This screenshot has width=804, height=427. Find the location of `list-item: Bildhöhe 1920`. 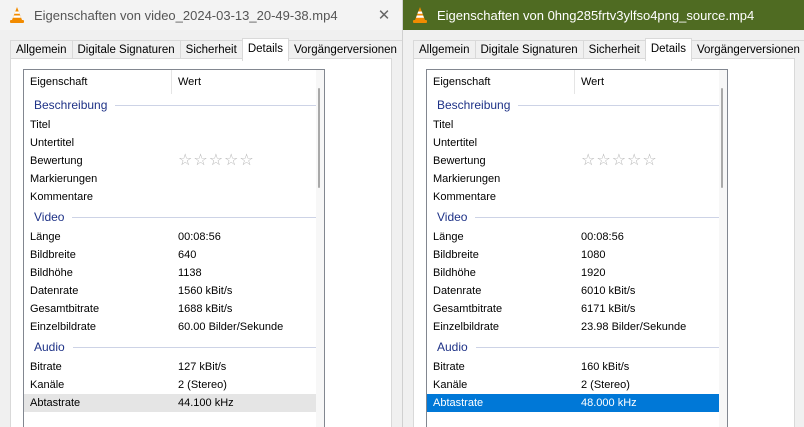

list-item: Bildhöhe 1920 is located at coordinates (577, 273).